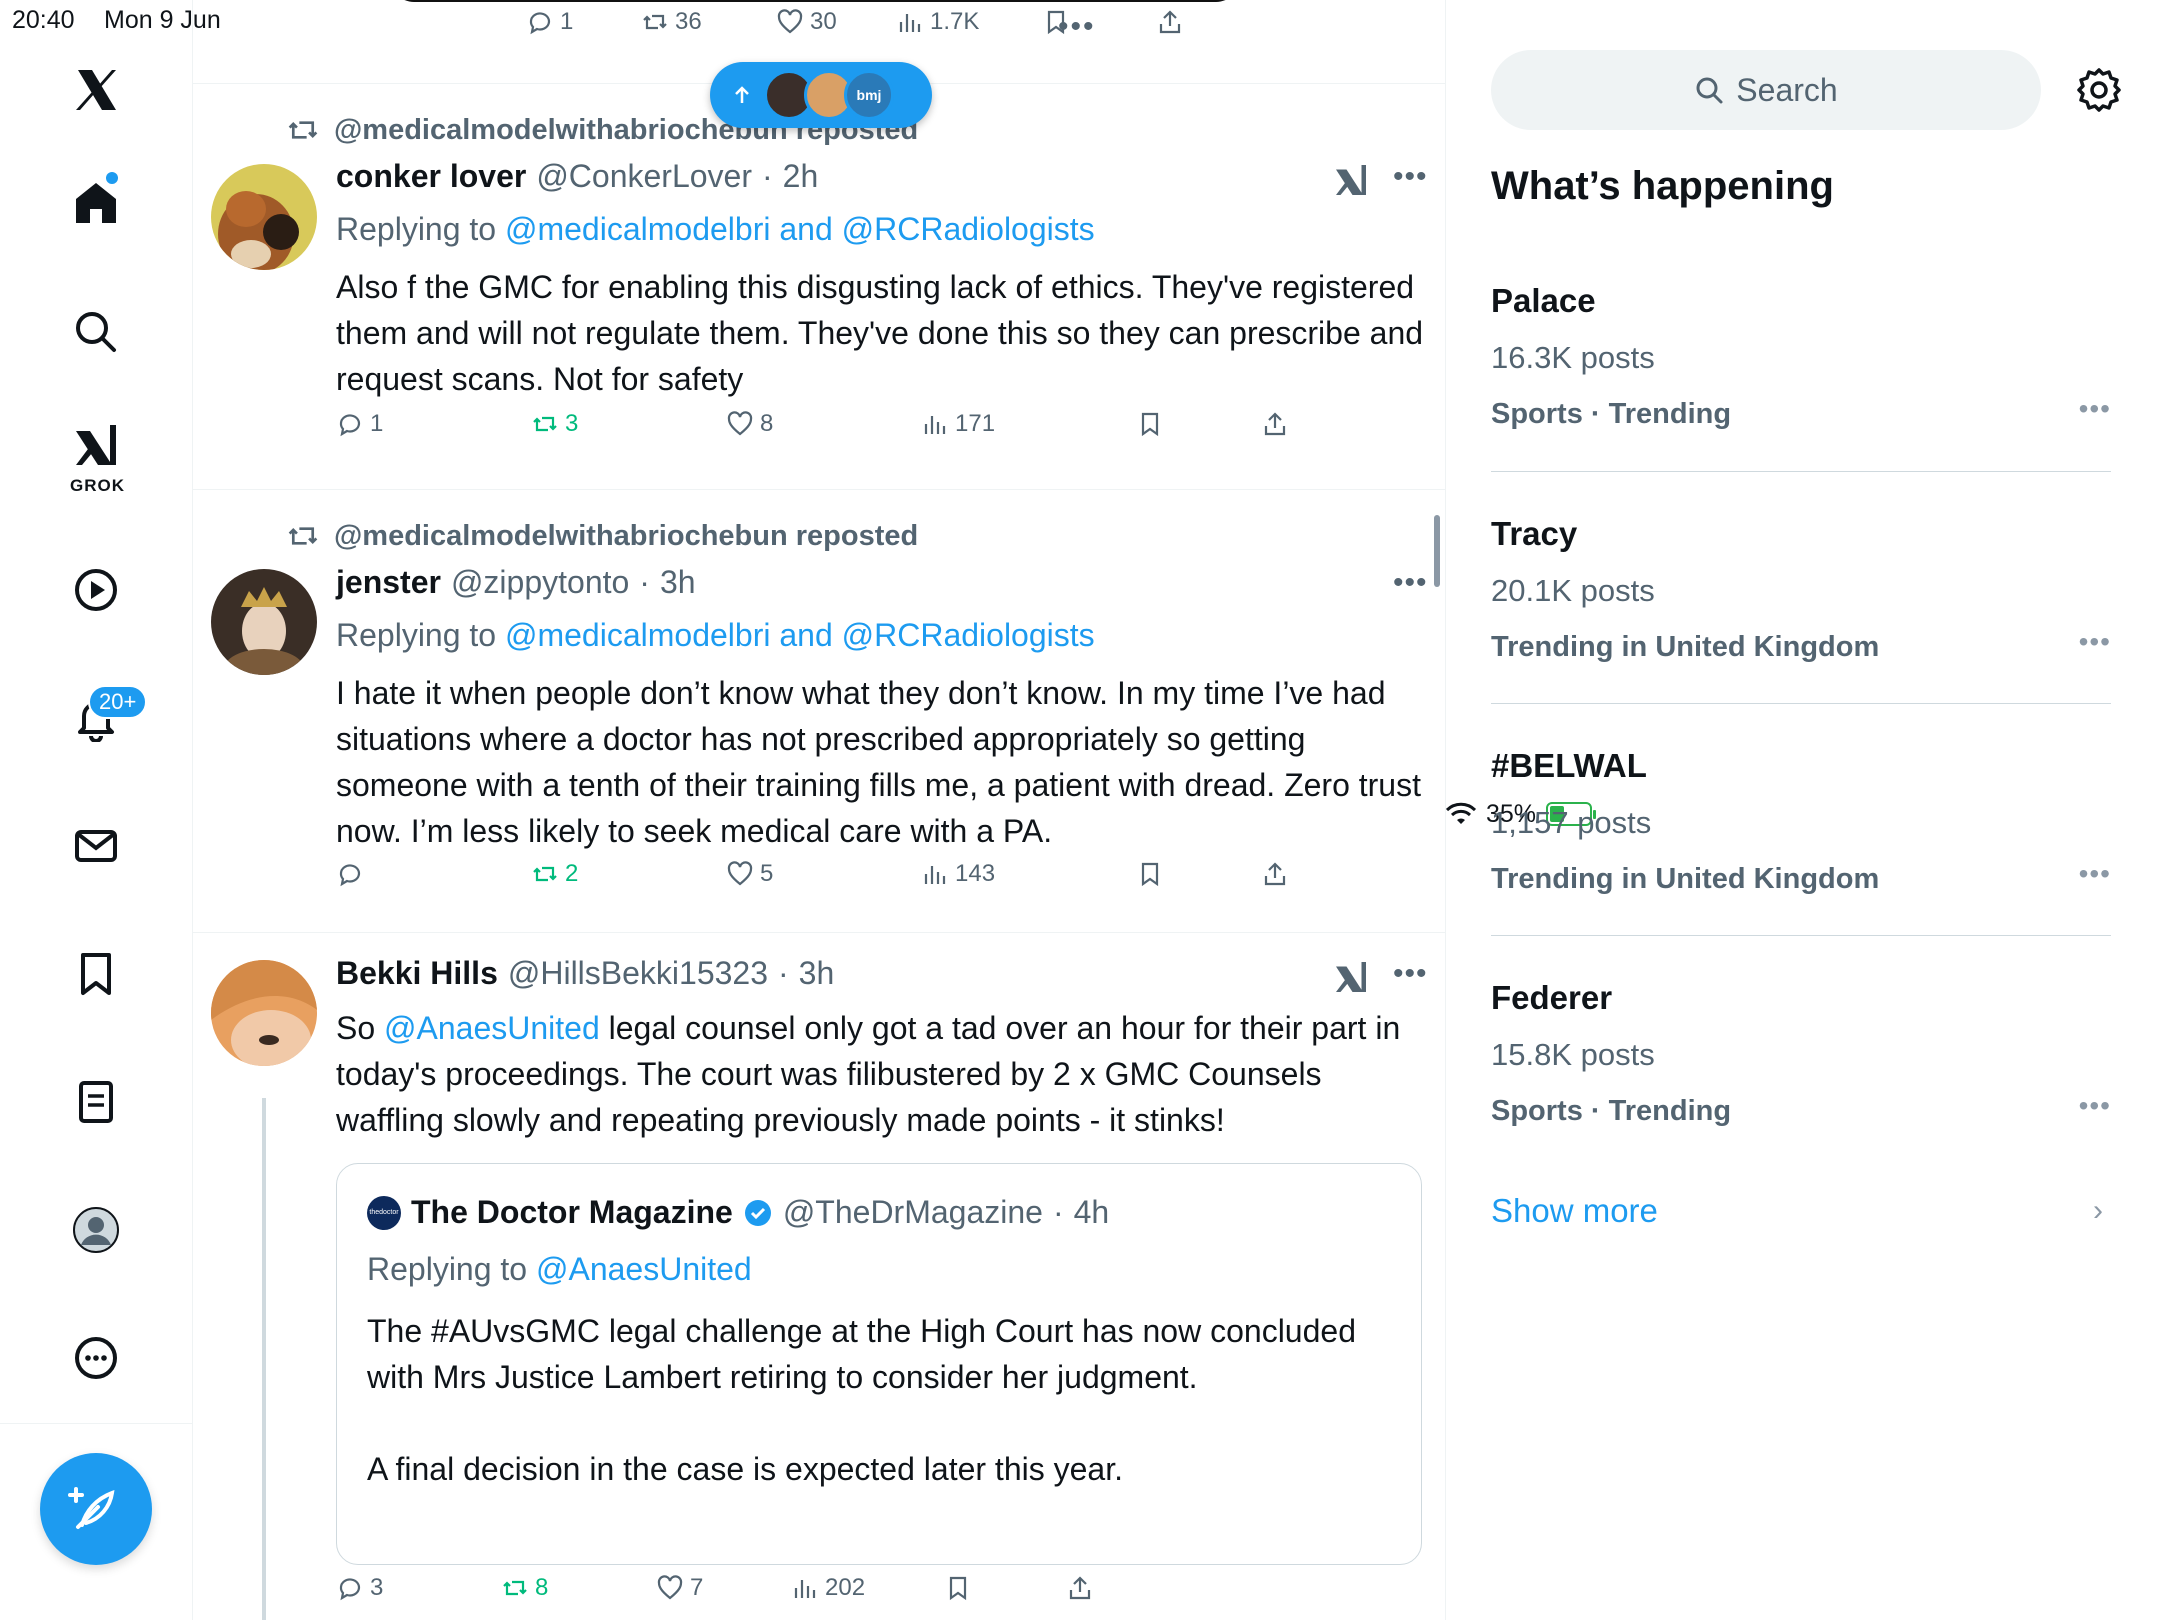 Image resolution: width=2160 pixels, height=1620 pixels. Describe the element at coordinates (96, 90) in the screenshot. I see `x-logo-icon` at that location.